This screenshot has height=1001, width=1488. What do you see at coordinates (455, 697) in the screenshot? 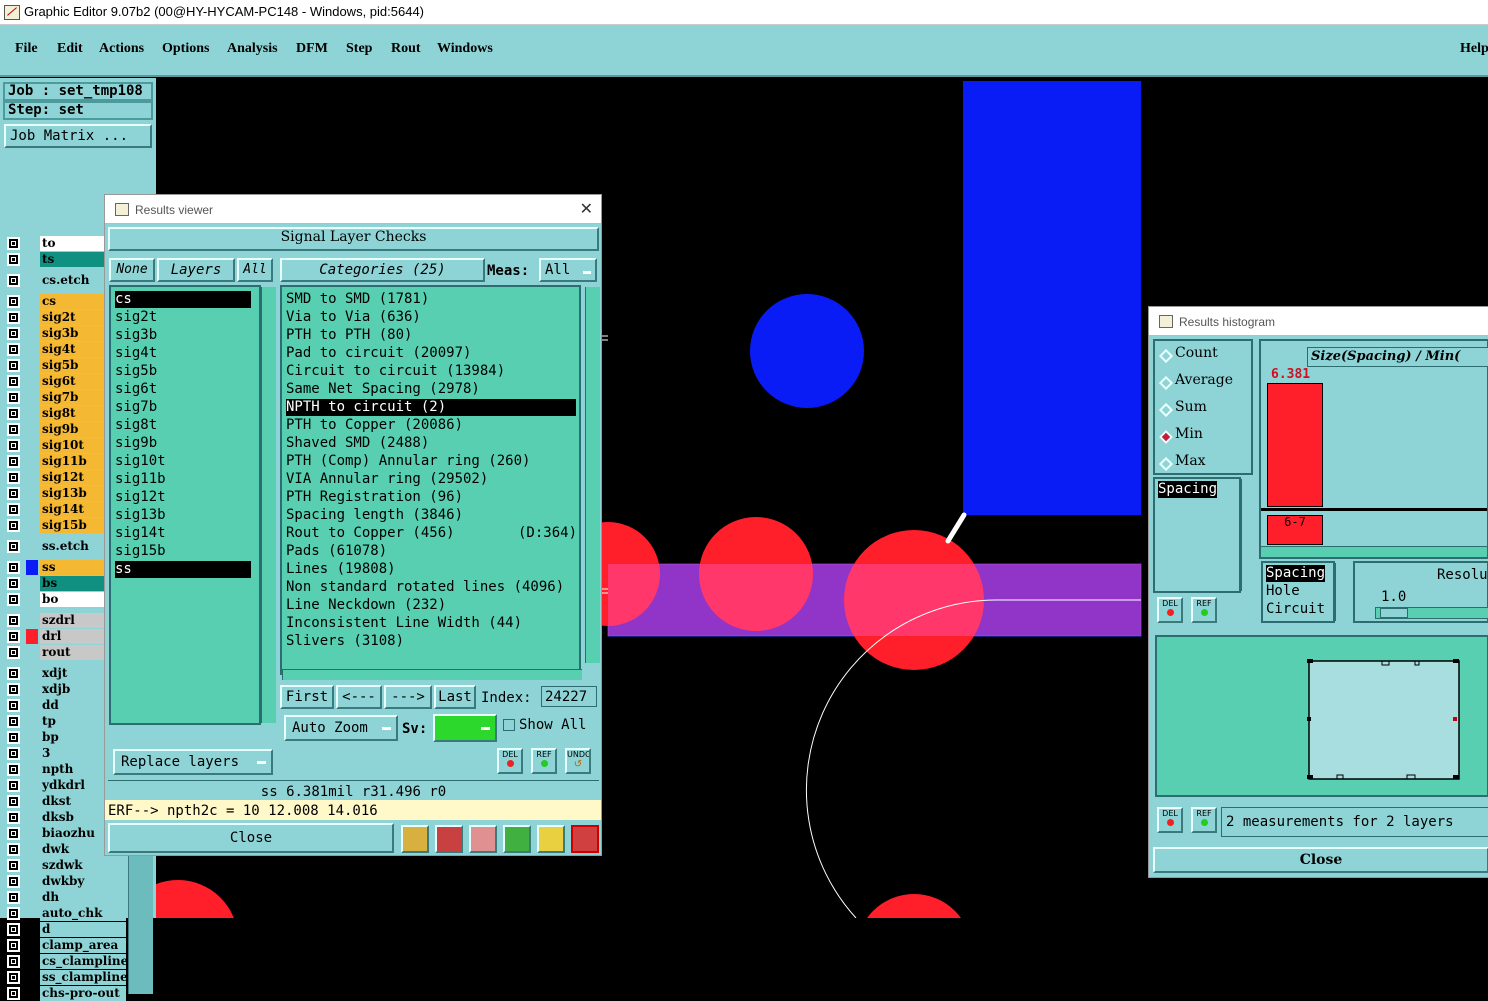
I see `last-button: Last` at bounding box center [455, 697].